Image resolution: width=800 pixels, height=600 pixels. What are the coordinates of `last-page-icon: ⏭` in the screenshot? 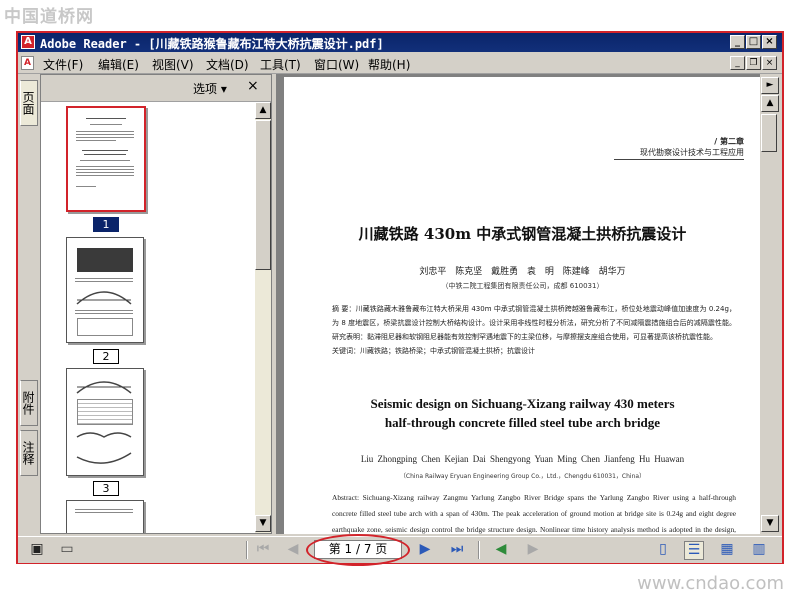 It's located at (457, 549).